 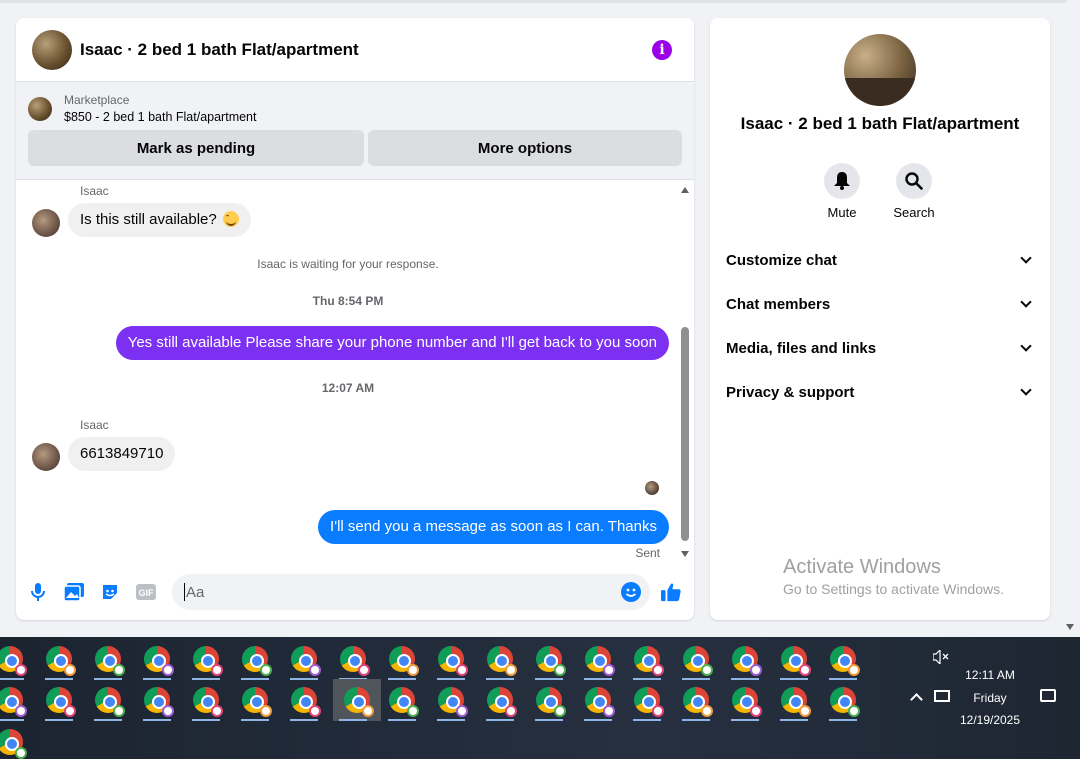 I want to click on section-label: Media, files and links, so click(x=801, y=348).